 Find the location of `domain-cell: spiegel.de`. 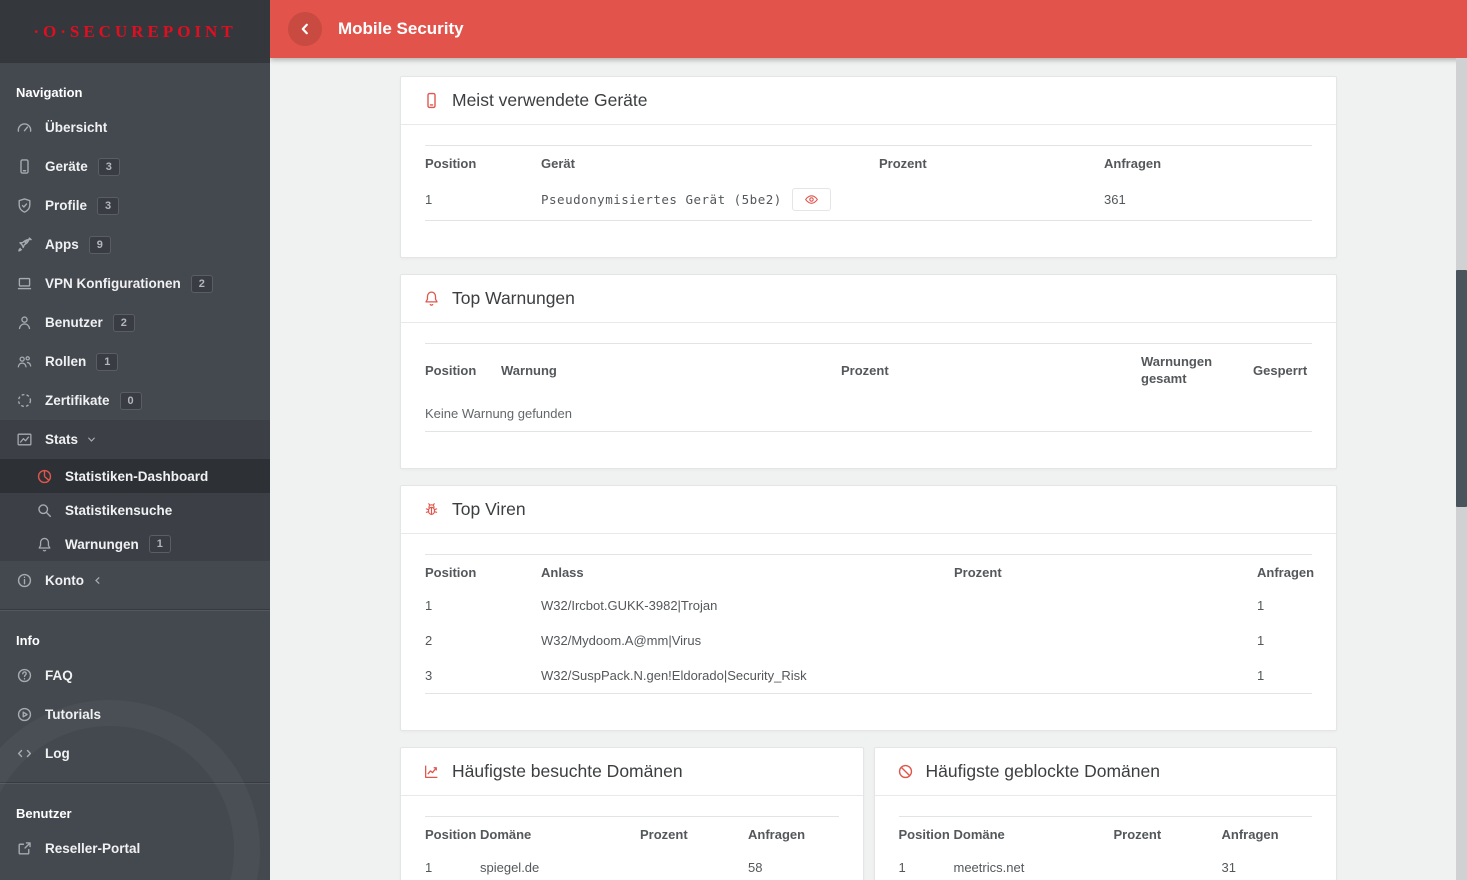

domain-cell: spiegel.de is located at coordinates (510, 867).